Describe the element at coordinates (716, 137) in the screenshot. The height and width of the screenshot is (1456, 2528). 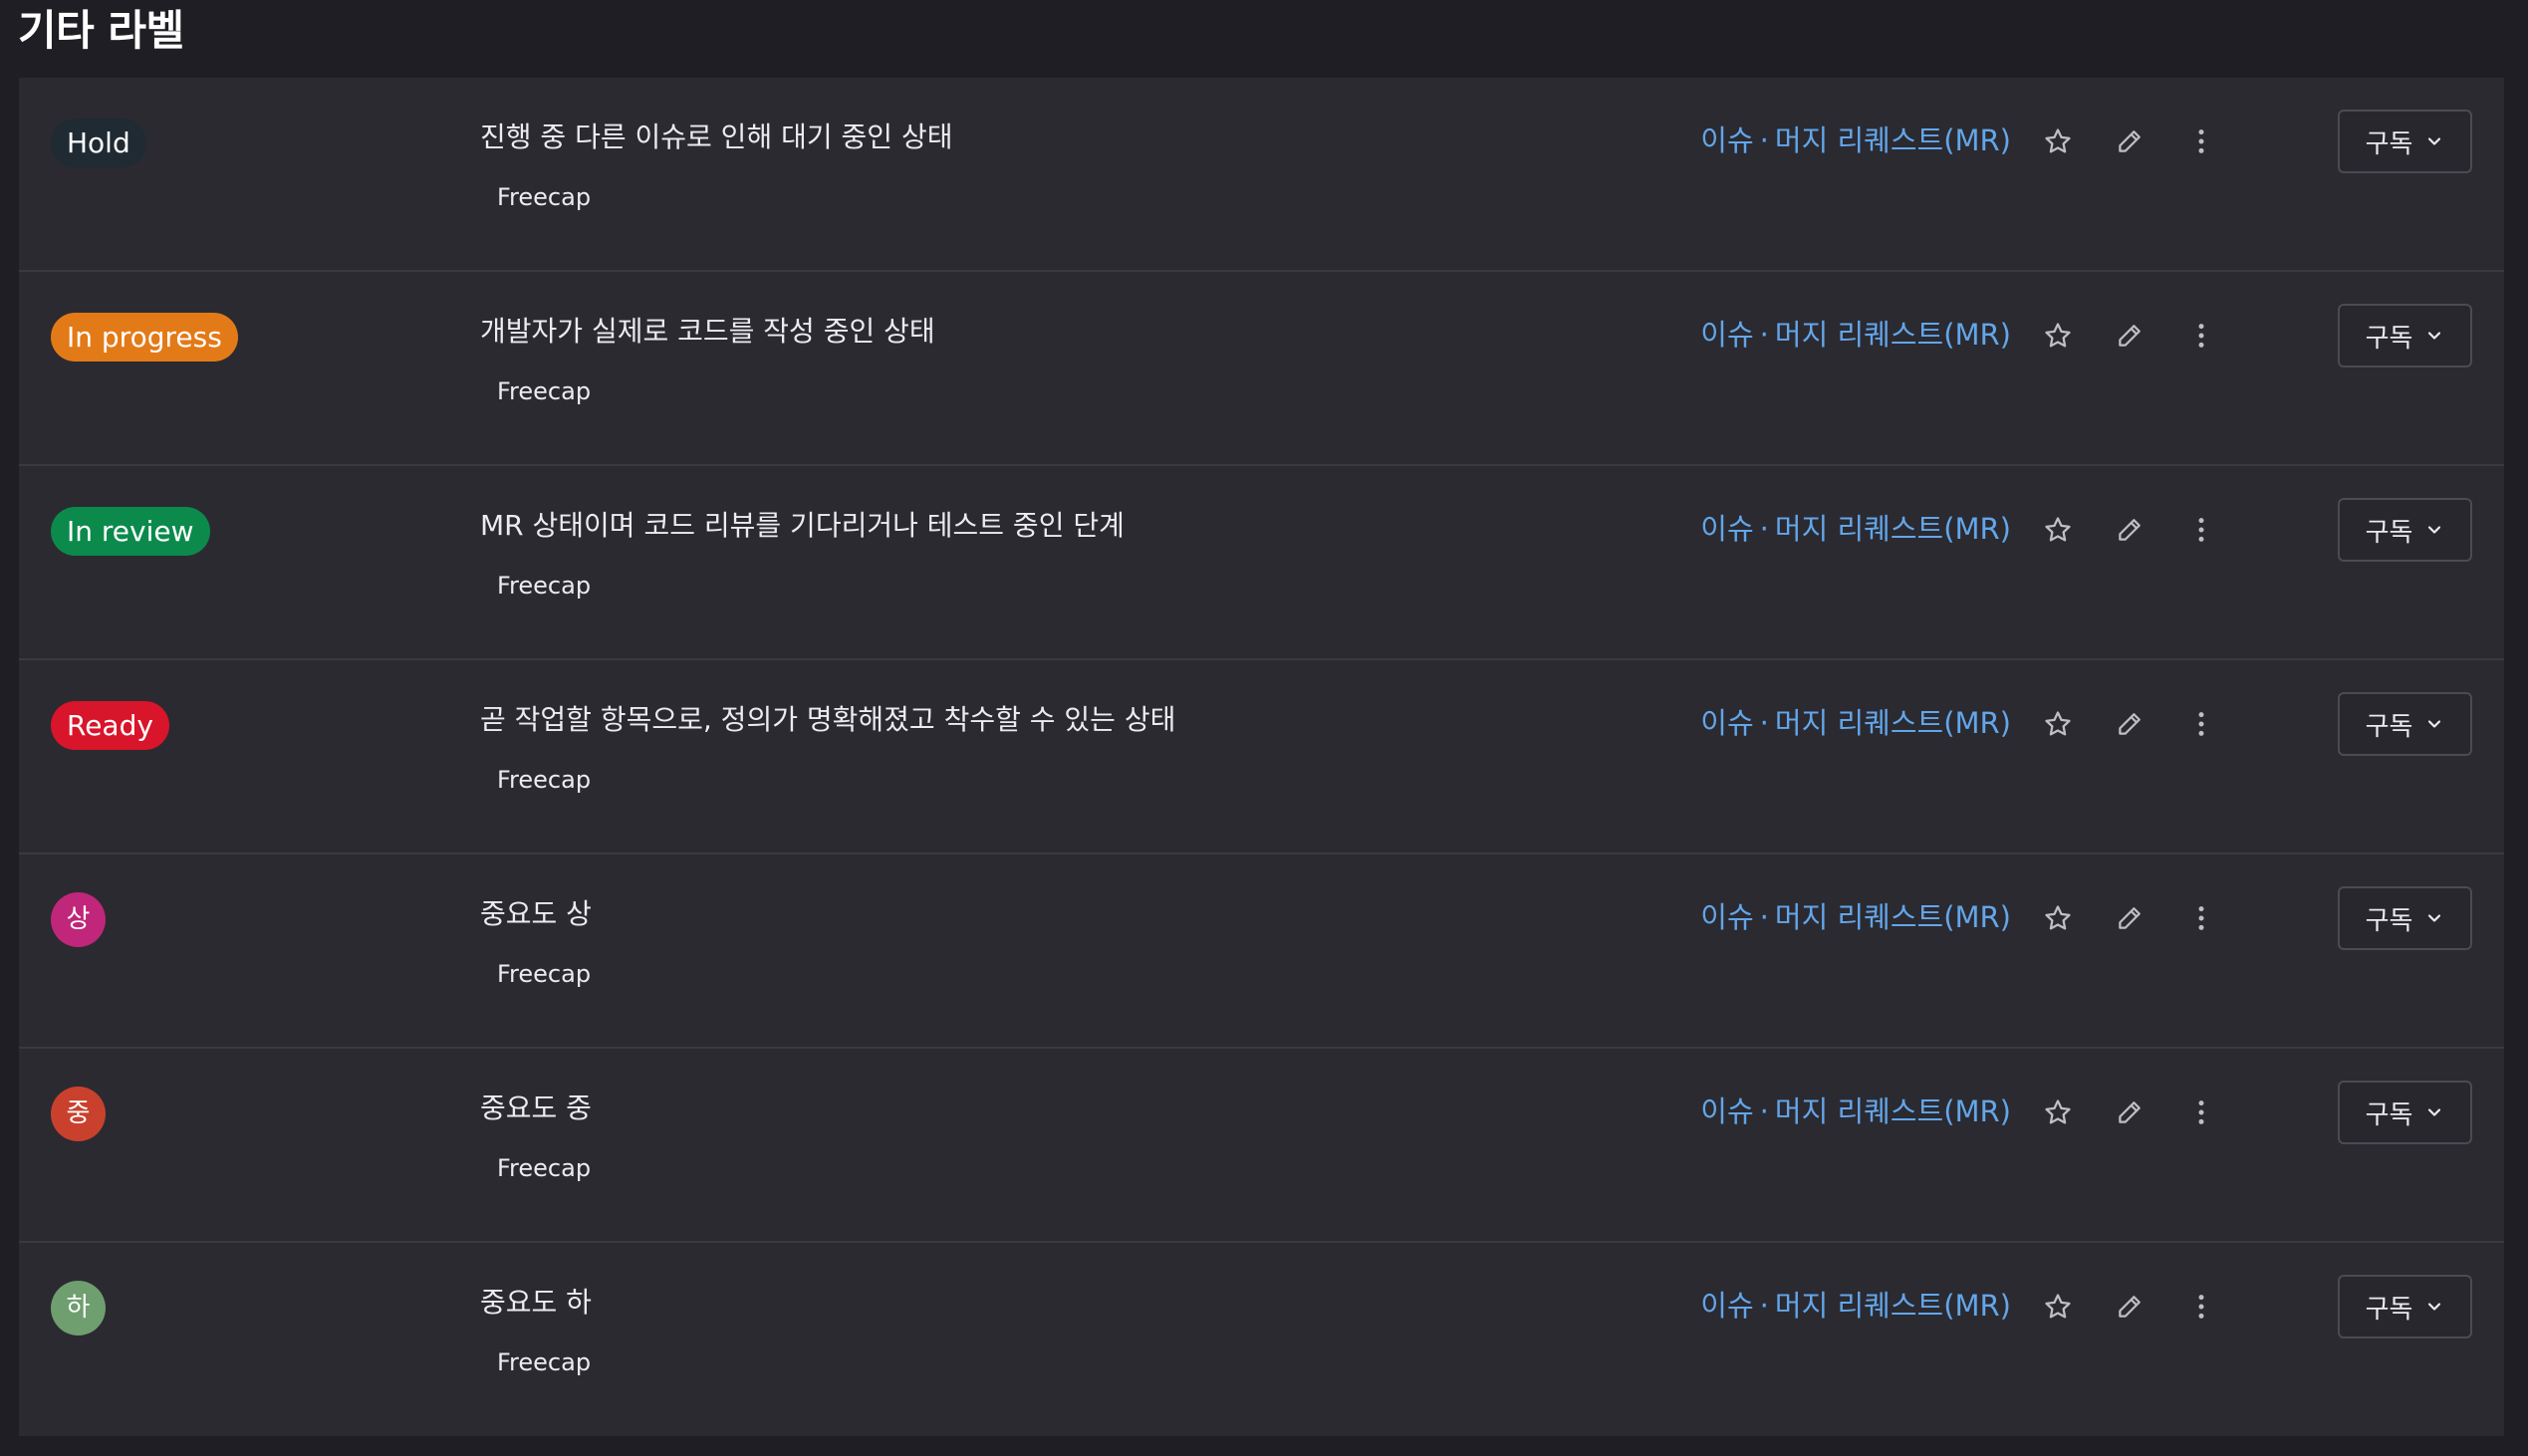
I see `label-description: 진행 중 다른 이슈로 인해 대기 중인 상태` at that location.